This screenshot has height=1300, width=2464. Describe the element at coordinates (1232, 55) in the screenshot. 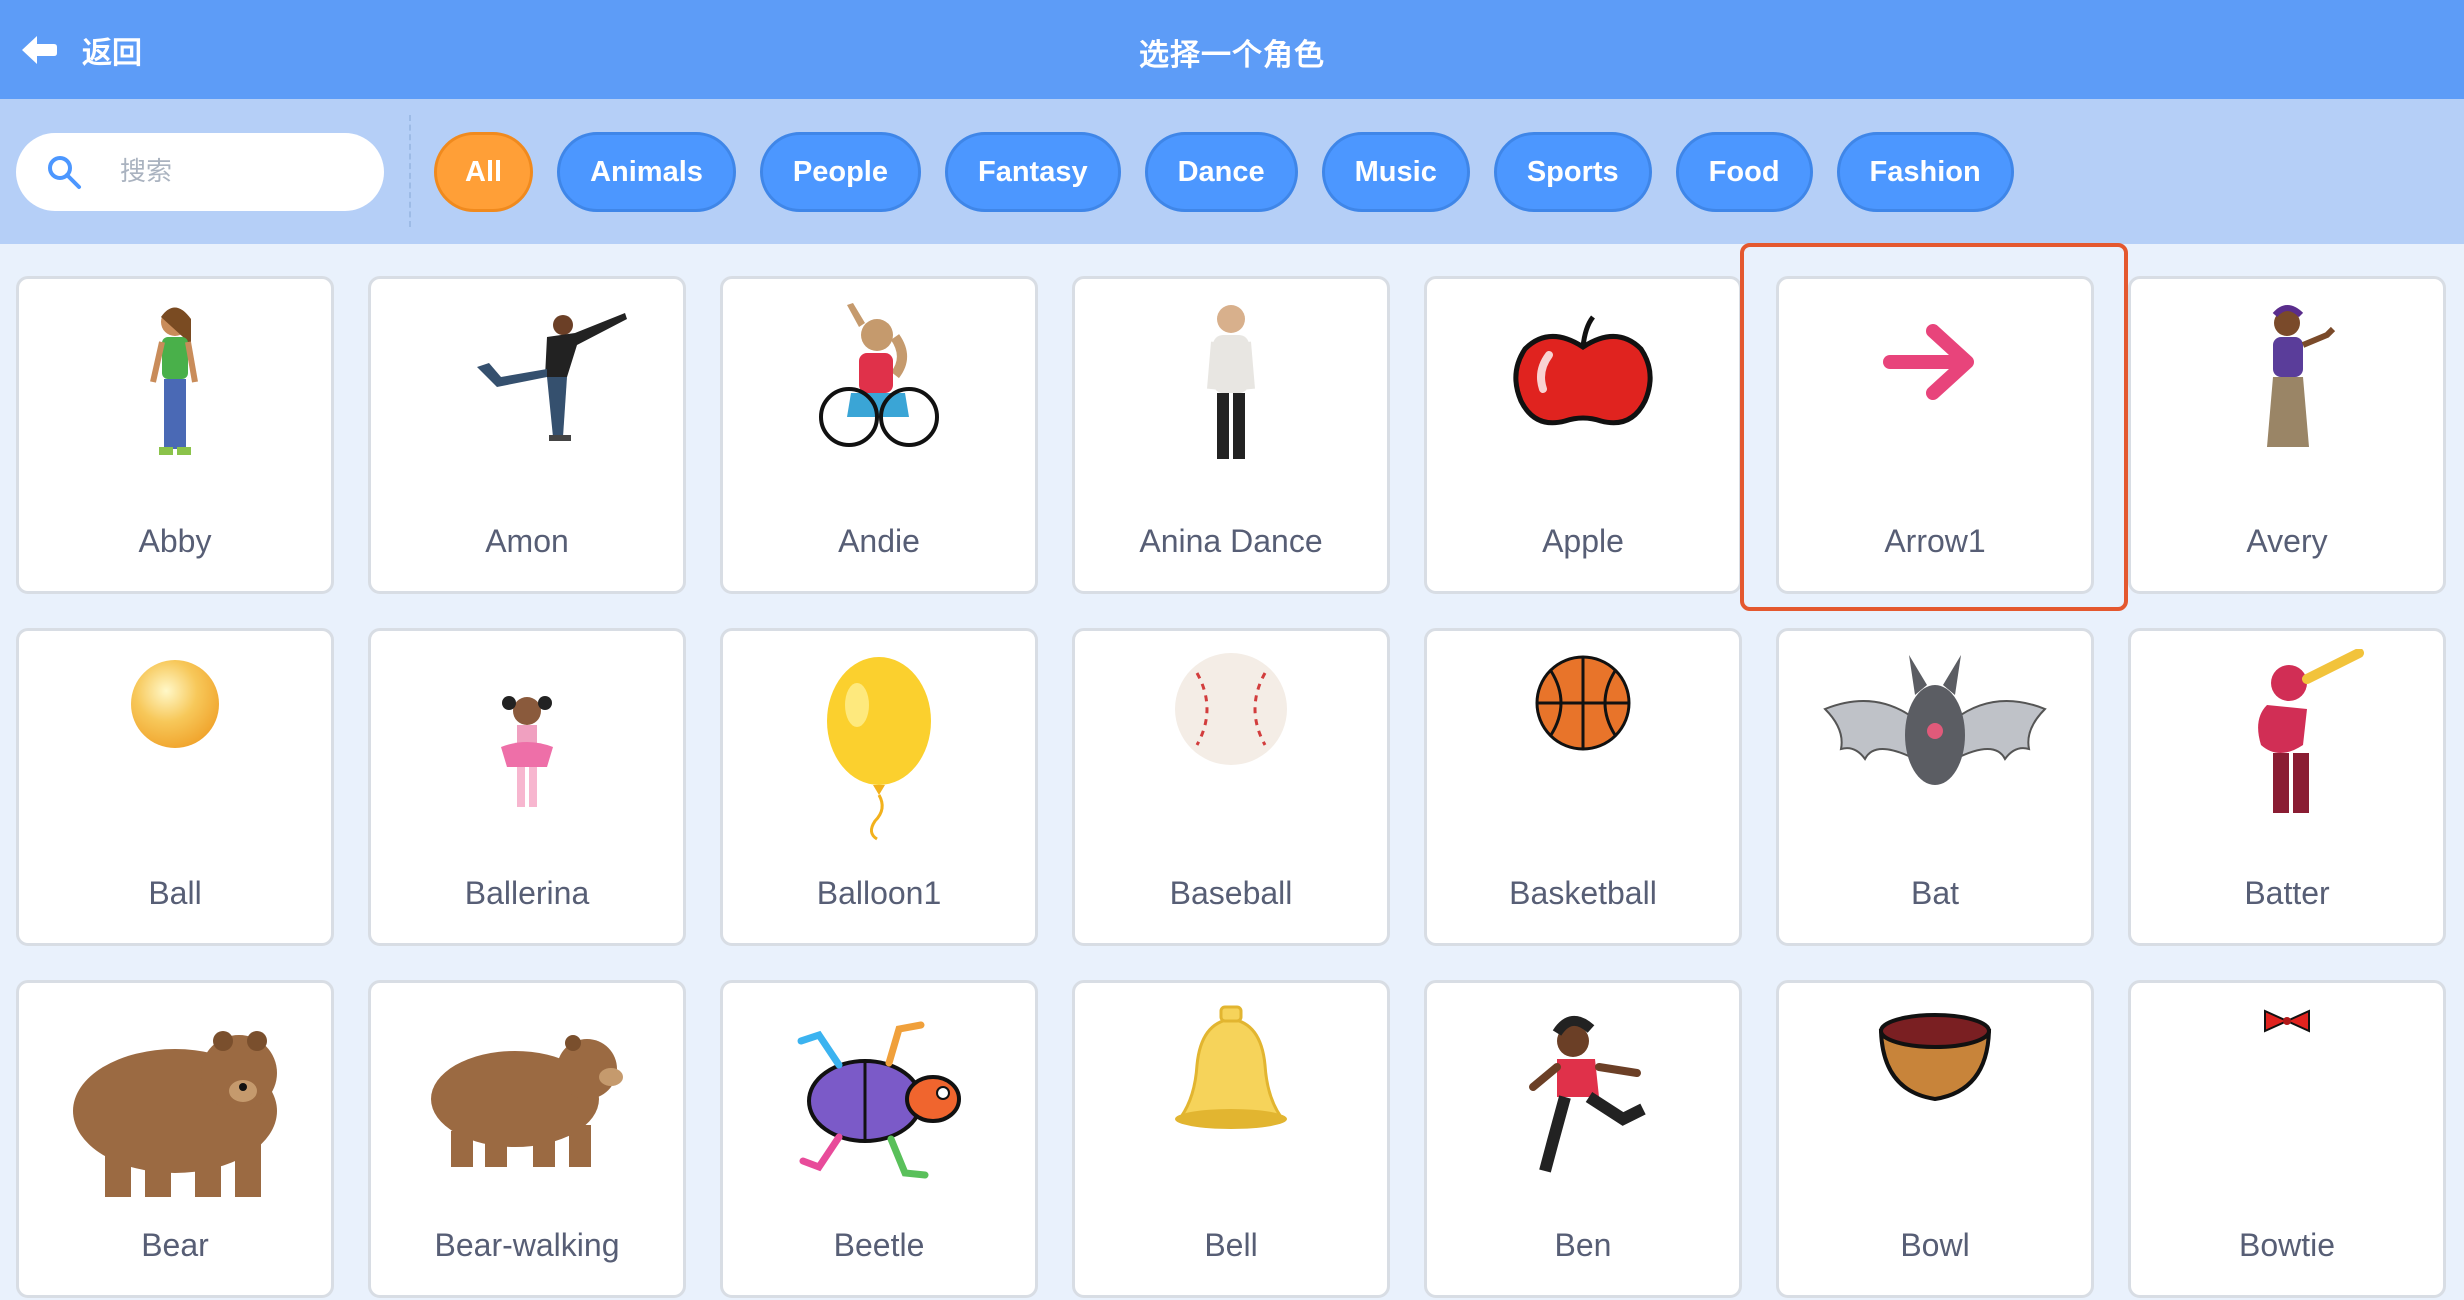

I see `page-title: 选择一个角色` at that location.